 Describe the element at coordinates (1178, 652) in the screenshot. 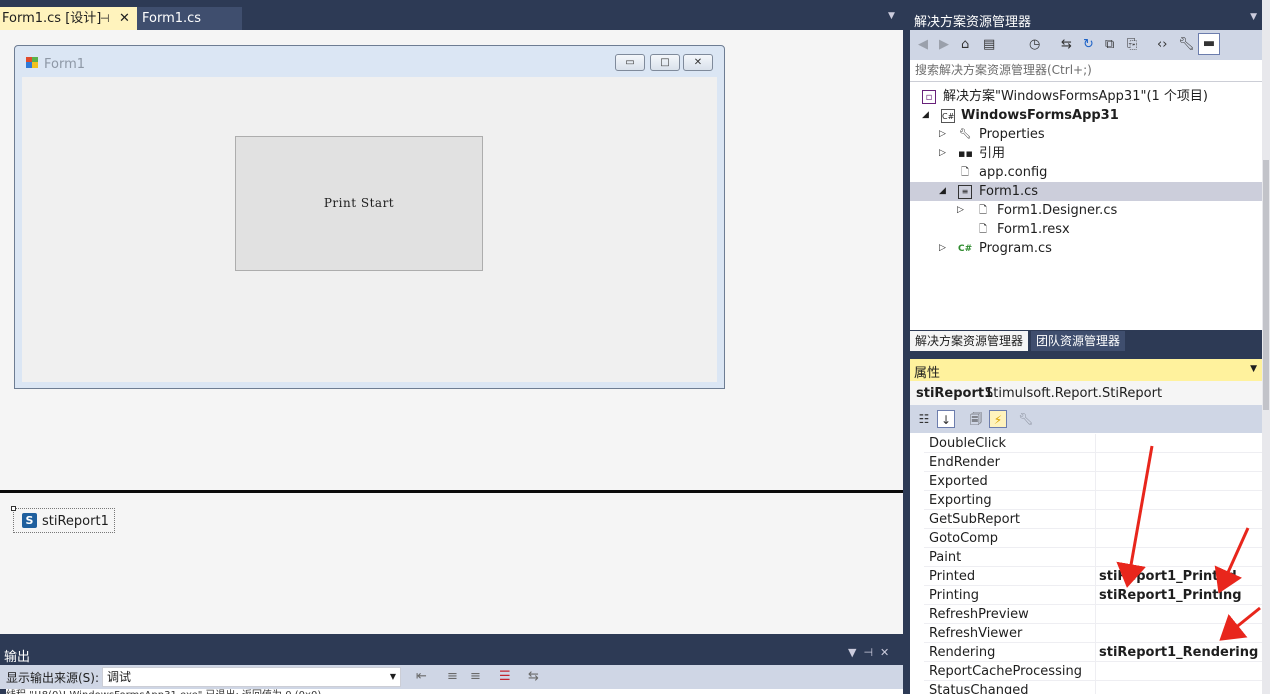

I see `property-value: stiReport1_Rendering` at that location.